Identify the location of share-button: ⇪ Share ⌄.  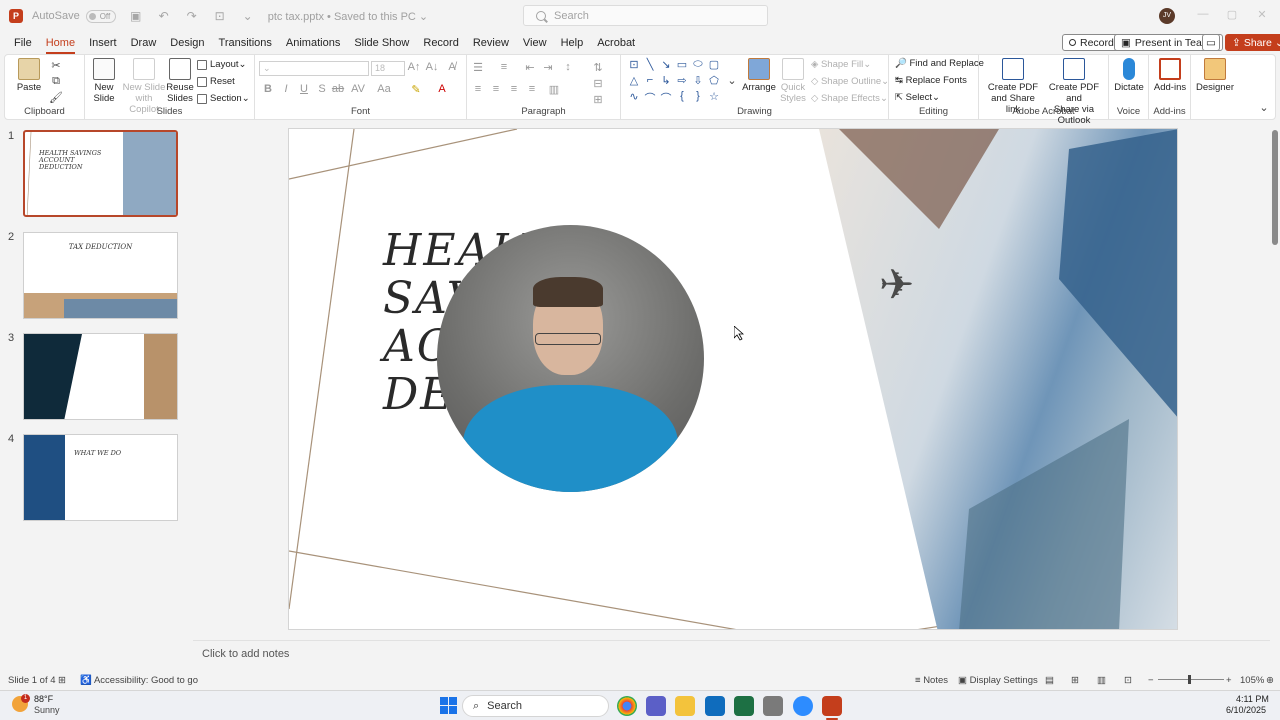
(1252, 42).